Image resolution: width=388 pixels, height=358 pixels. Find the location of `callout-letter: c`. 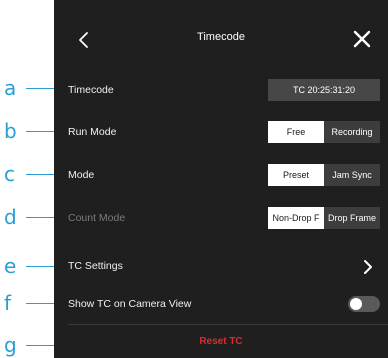

callout-letter: c is located at coordinates (9, 174).